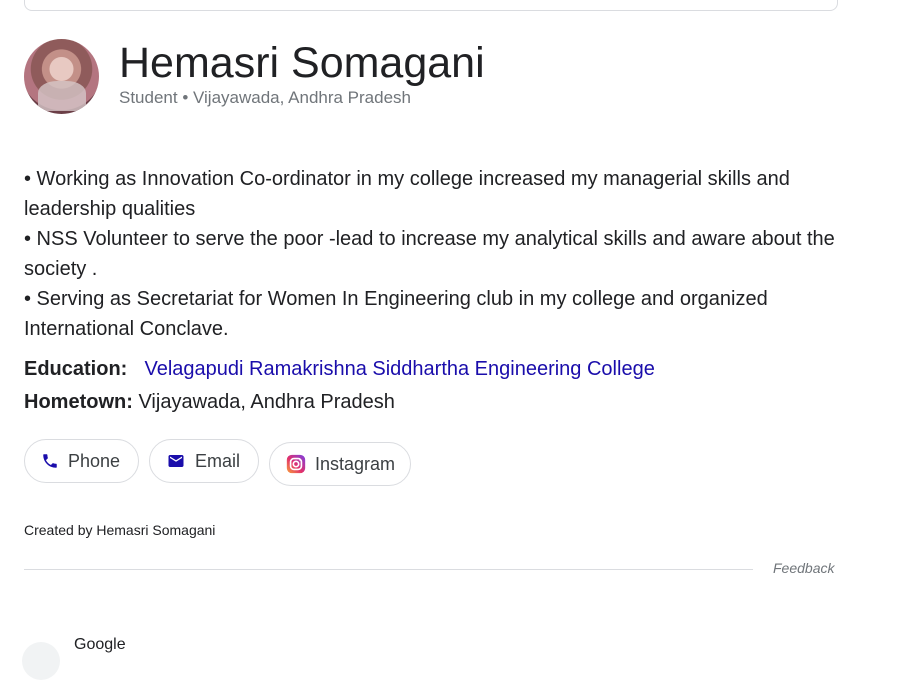  Describe the element at coordinates (120, 530) in the screenshot. I see `created-by-text: Created by Hemasri Somagani` at that location.